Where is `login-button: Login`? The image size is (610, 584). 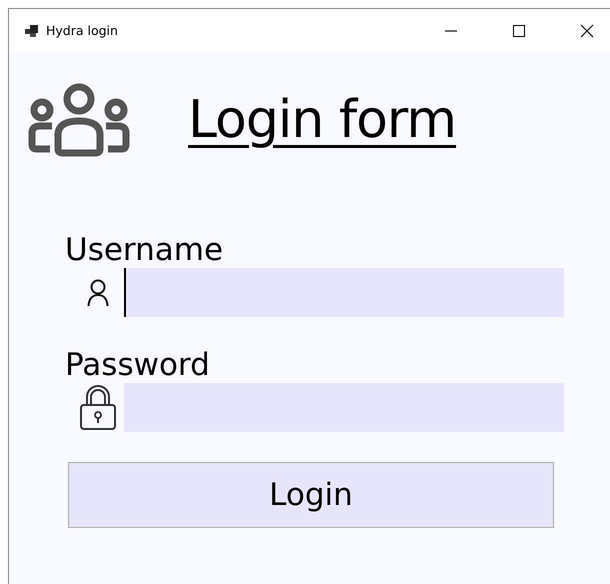
login-button: Login is located at coordinates (311, 495).